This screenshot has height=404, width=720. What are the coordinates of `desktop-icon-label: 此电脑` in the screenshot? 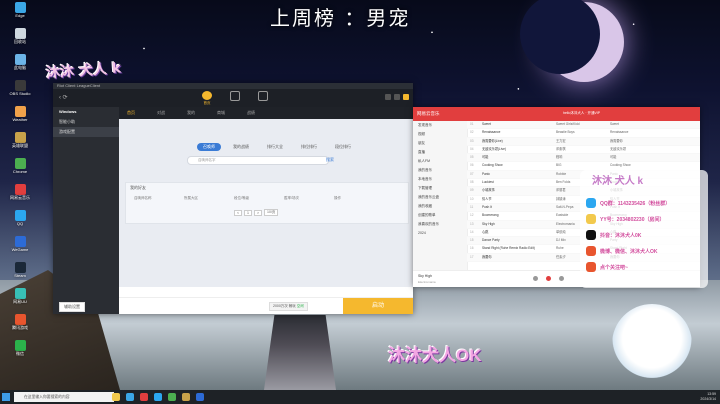 It's located at (20, 67).